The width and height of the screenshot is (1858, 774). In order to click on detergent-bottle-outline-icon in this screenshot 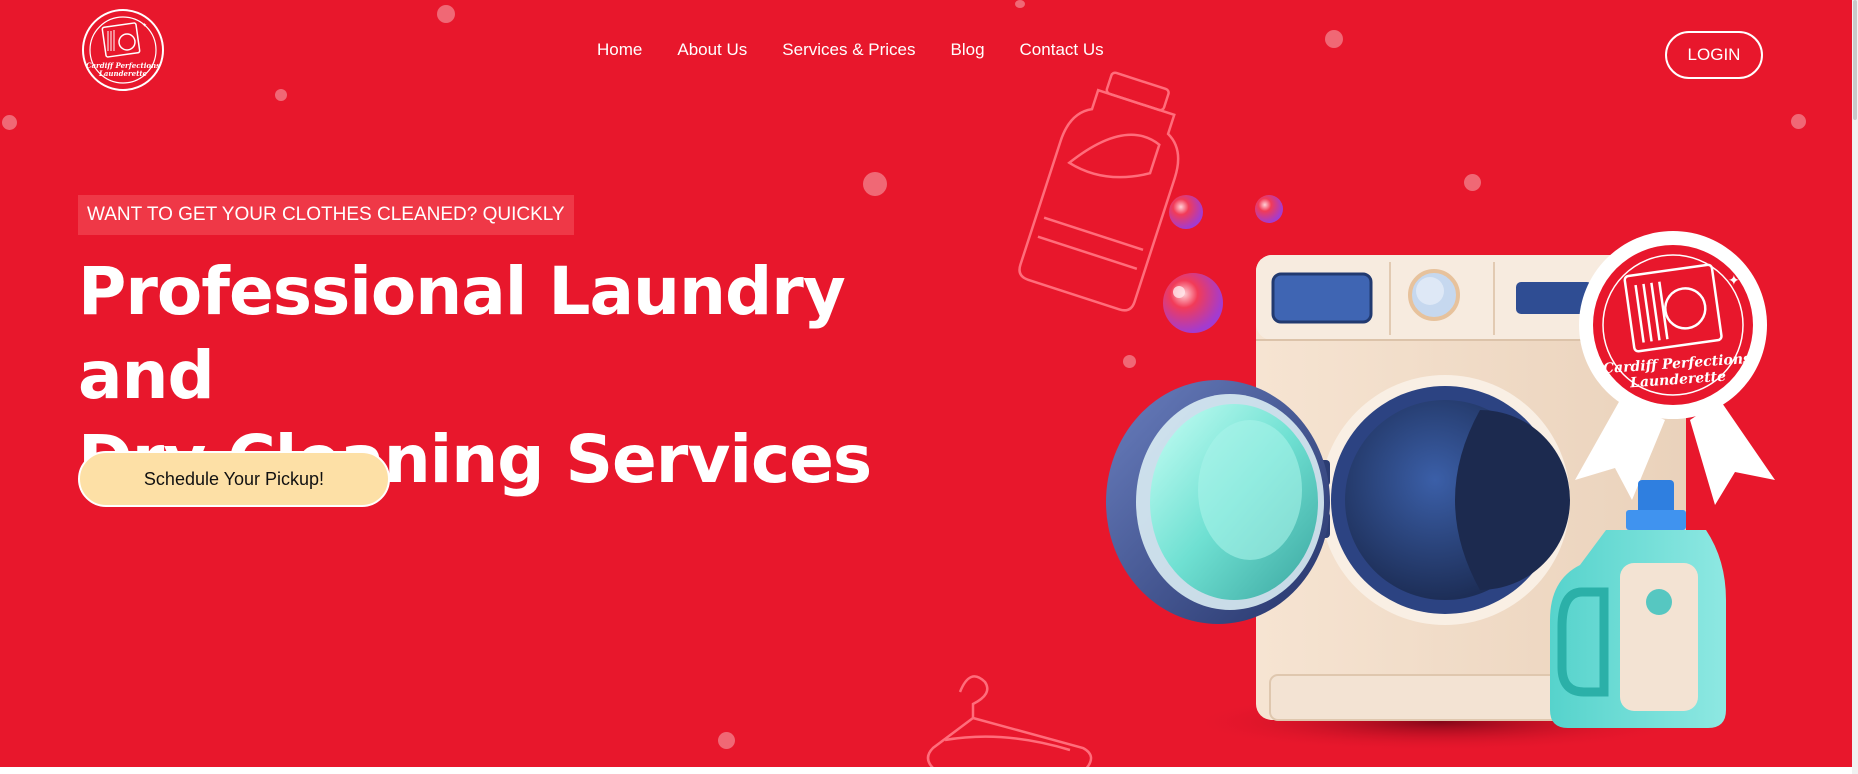, I will do `click(1099, 191)`.